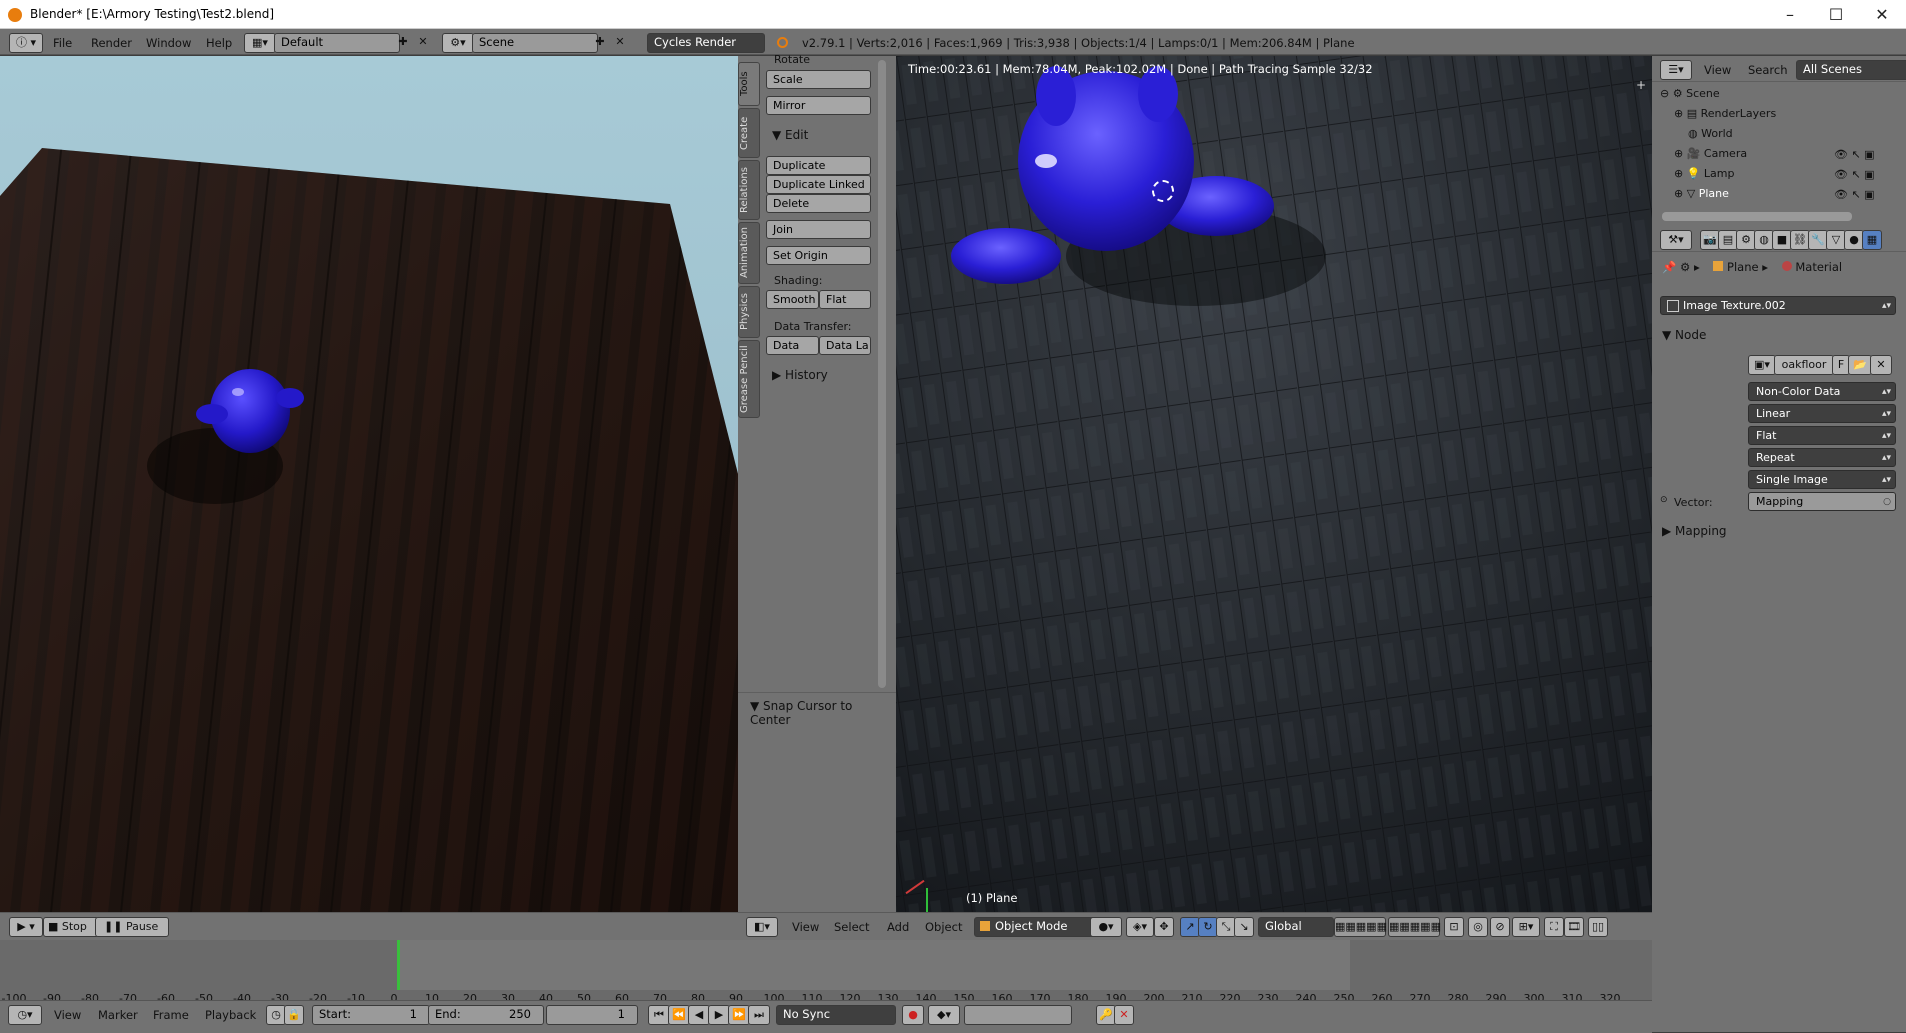  I want to click on flat-button: Flat, so click(845, 299).